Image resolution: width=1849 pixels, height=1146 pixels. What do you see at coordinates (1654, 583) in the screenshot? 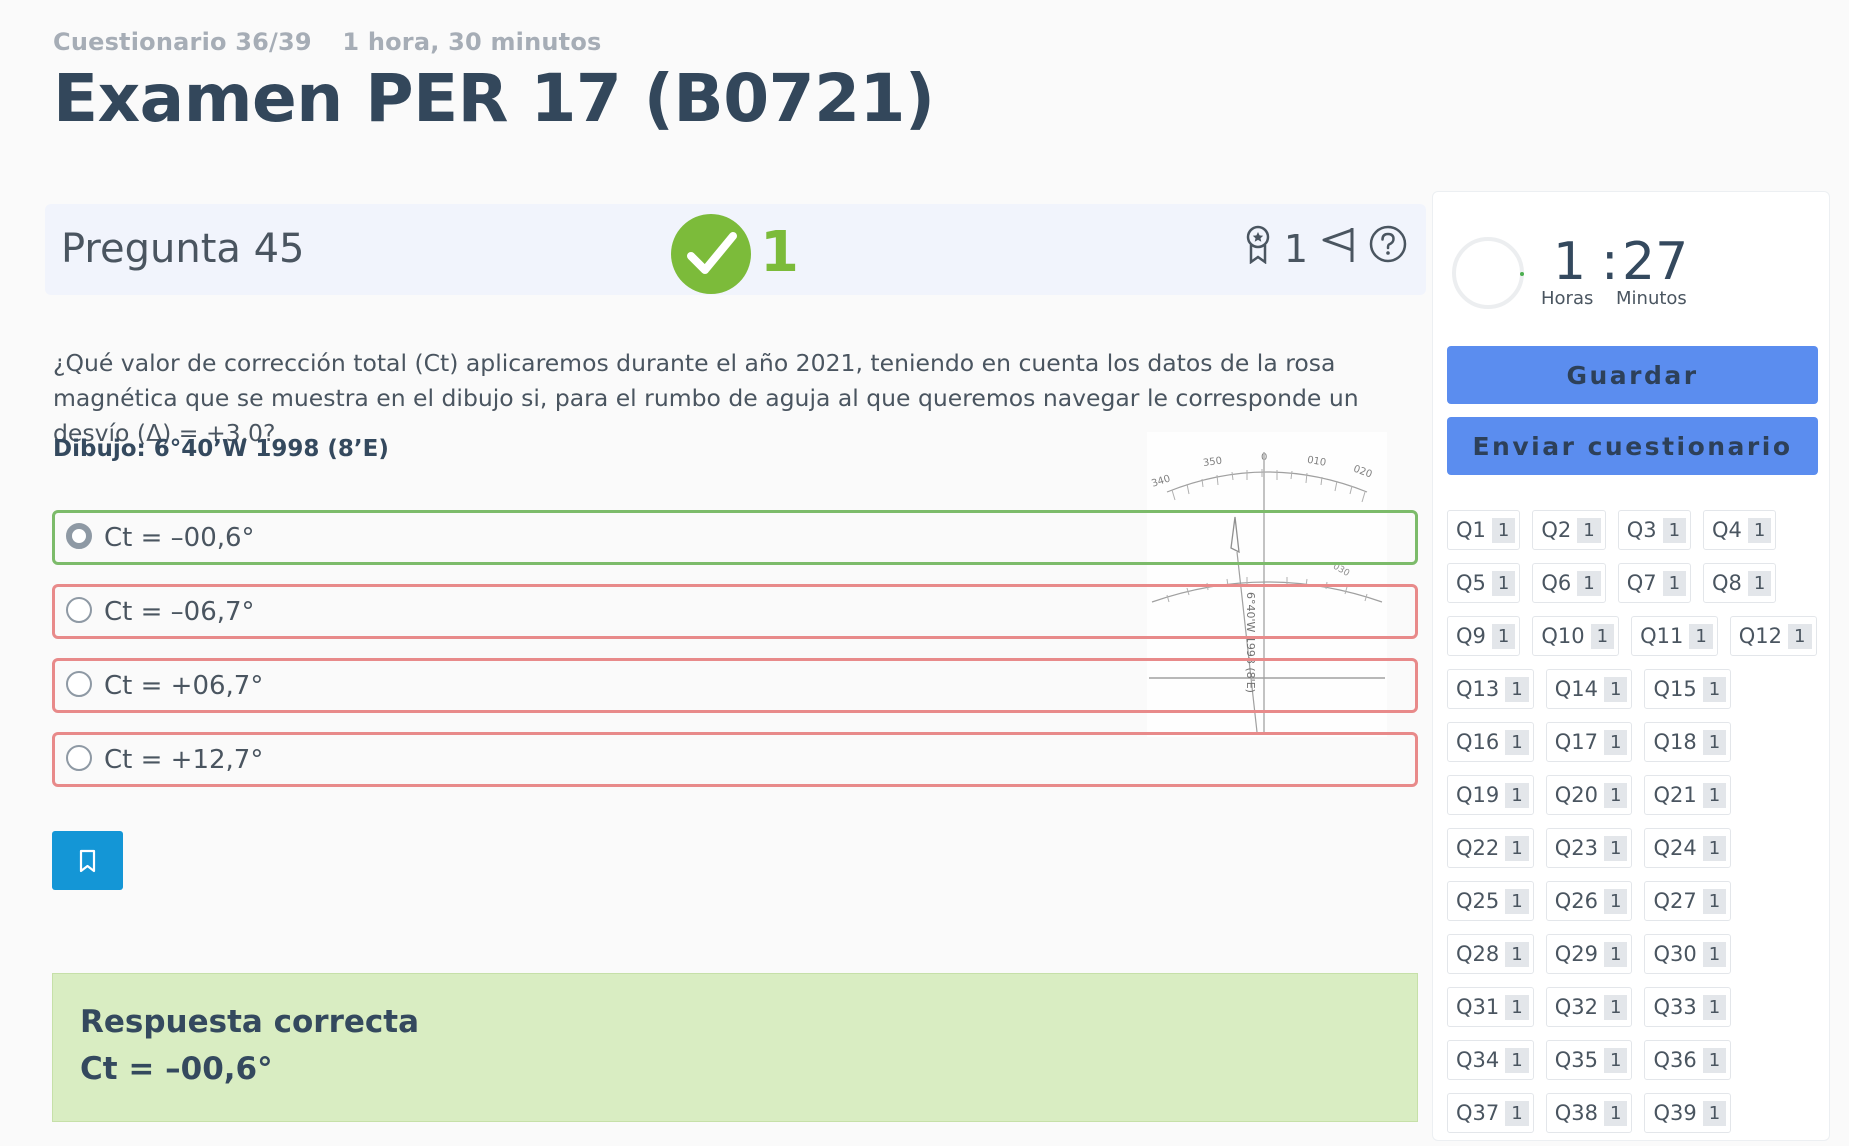
I see `question-nav-item: Q7 1` at bounding box center [1654, 583].